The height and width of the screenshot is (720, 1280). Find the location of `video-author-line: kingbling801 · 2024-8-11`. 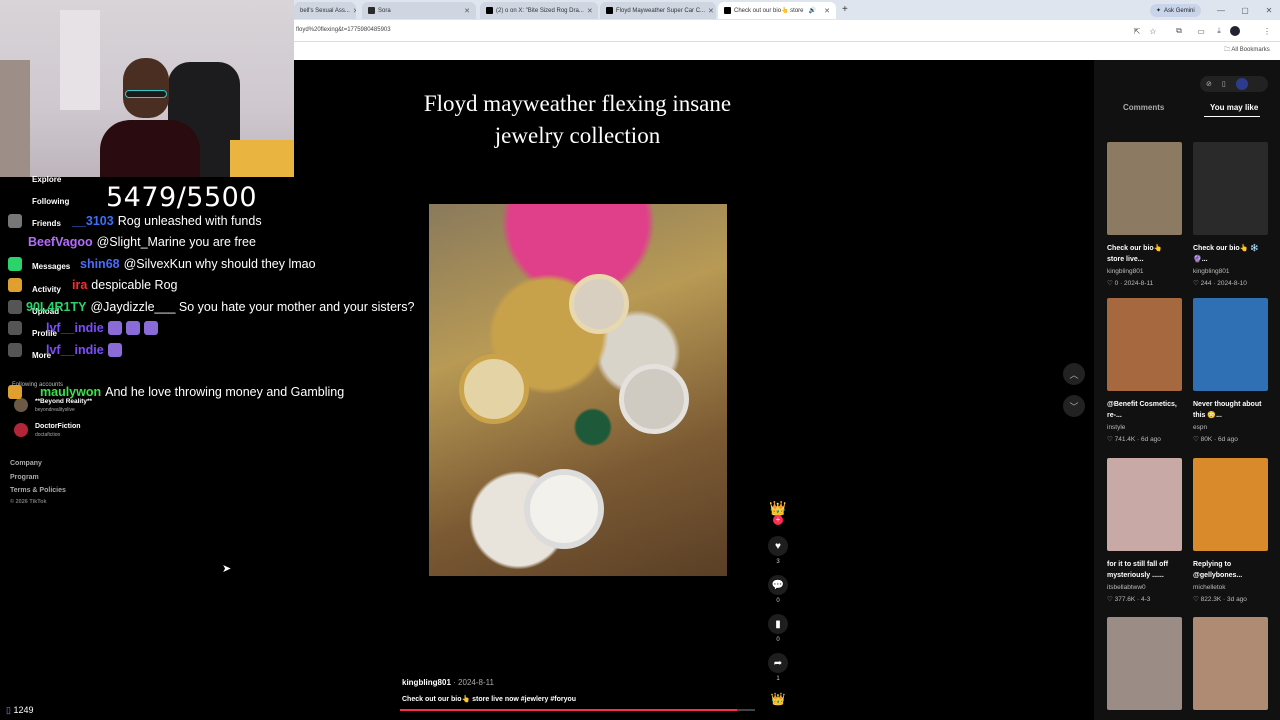

video-author-line: kingbling801 · 2024-8-11 is located at coordinates (448, 682).